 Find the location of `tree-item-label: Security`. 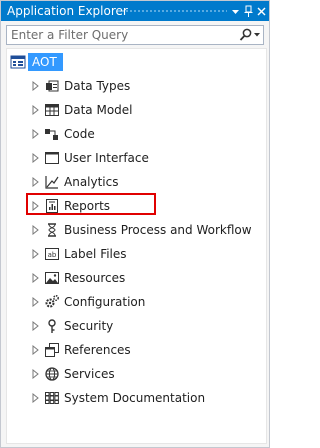

tree-item-label: Security is located at coordinates (89, 326).